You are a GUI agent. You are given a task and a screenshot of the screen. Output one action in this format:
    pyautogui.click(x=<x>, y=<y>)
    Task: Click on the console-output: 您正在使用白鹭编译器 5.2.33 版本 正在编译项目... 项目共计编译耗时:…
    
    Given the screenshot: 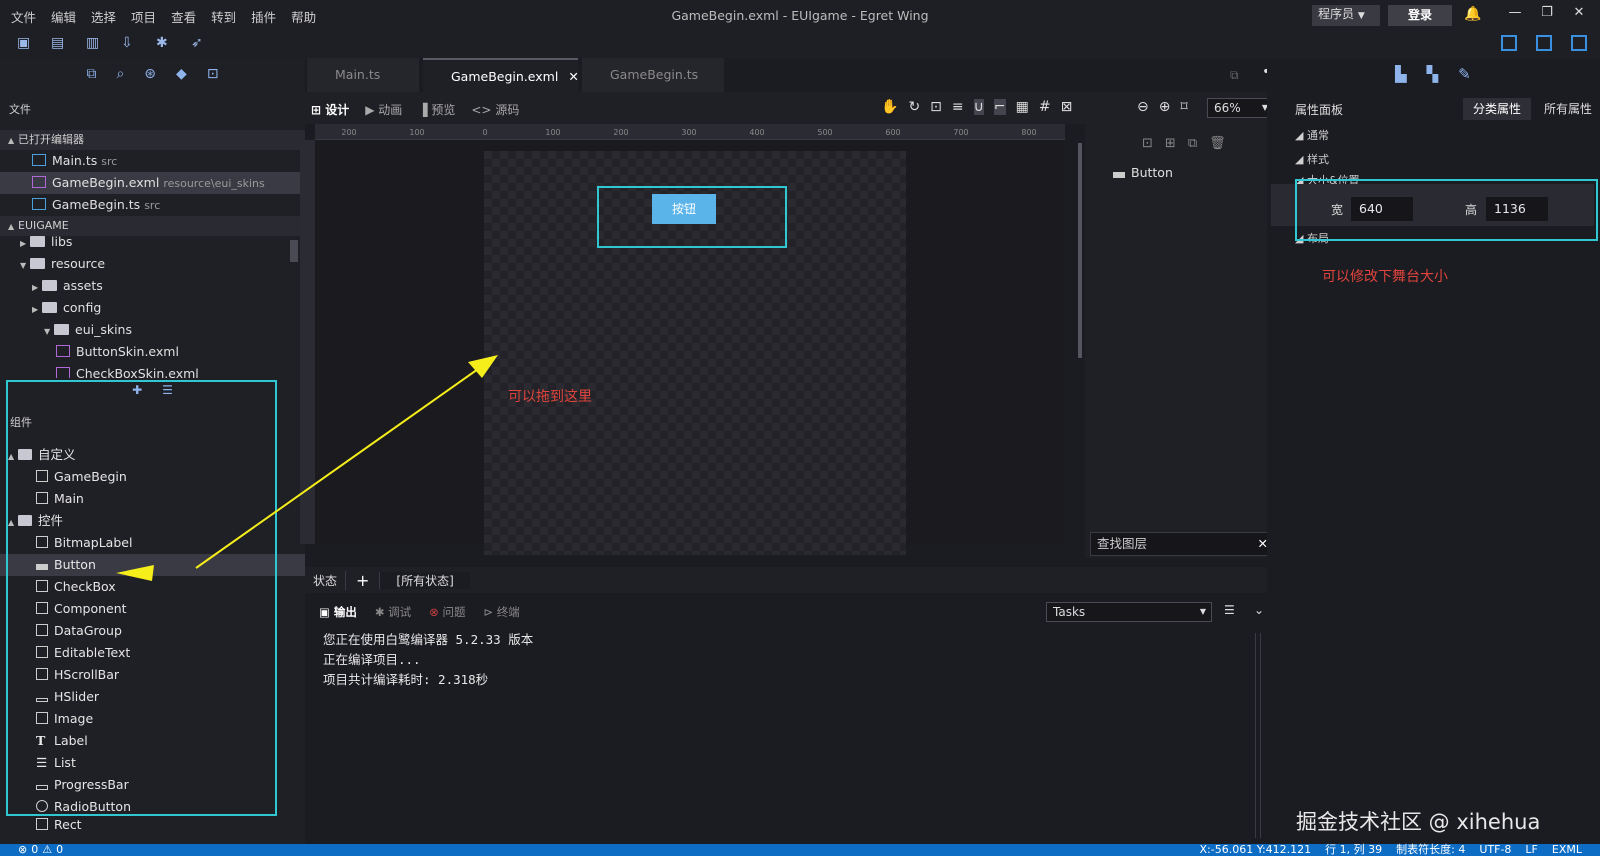 What is the action you would take?
    pyautogui.click(x=428, y=660)
    